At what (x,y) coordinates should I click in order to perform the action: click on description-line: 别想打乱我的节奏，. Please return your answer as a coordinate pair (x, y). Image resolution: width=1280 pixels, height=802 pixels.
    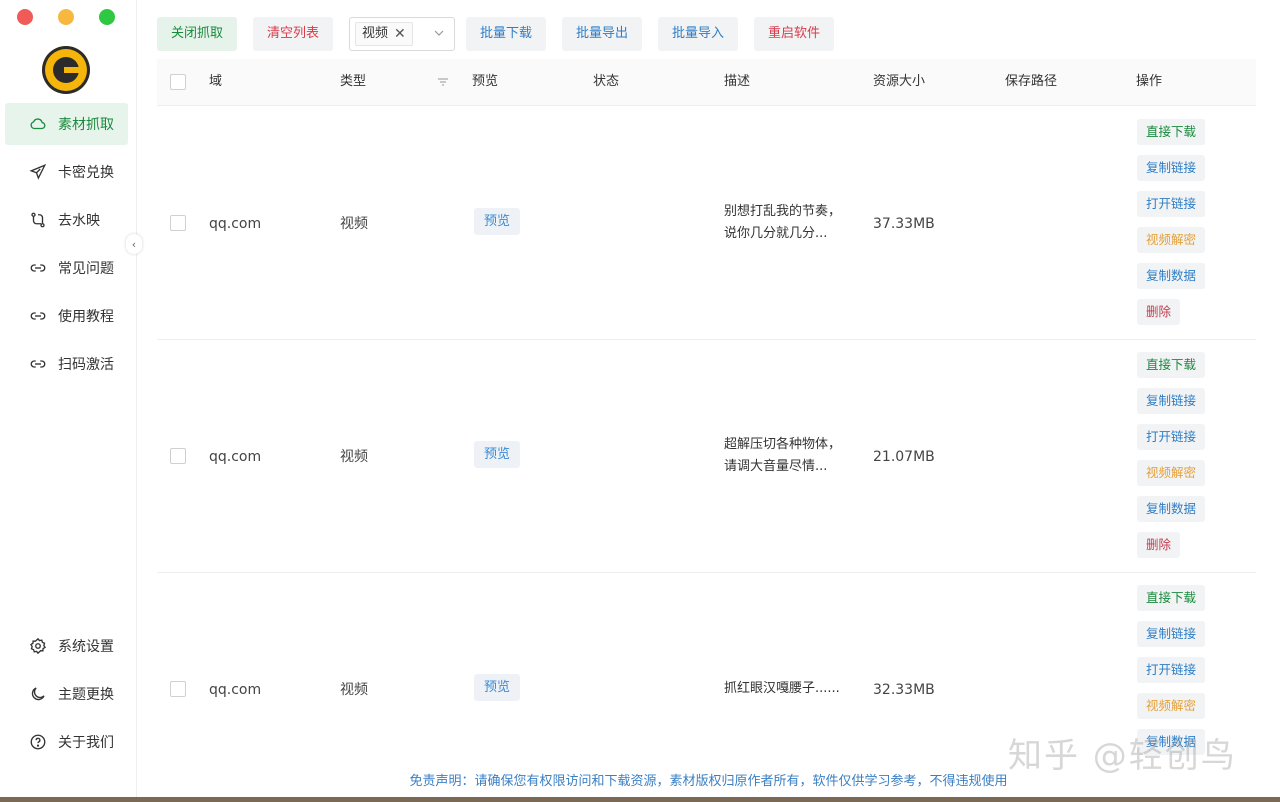
    Looking at the image, I should click on (783, 211).